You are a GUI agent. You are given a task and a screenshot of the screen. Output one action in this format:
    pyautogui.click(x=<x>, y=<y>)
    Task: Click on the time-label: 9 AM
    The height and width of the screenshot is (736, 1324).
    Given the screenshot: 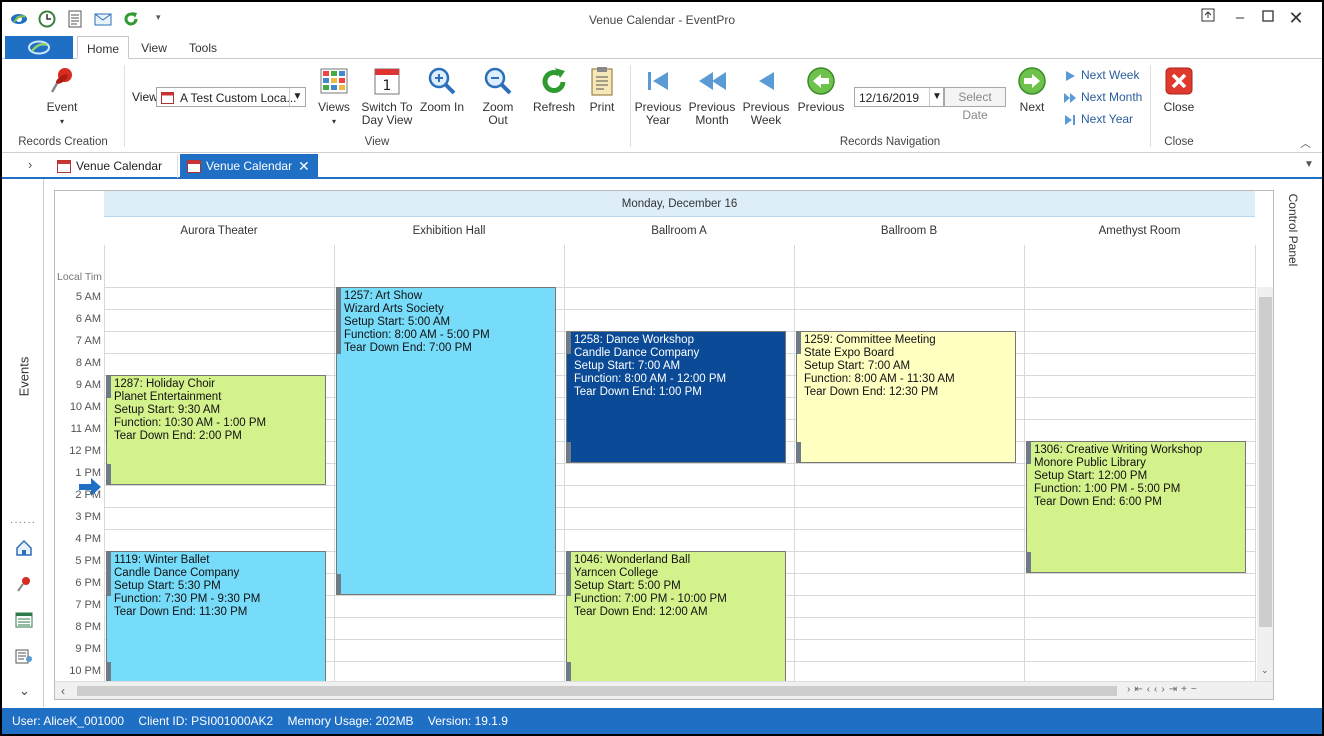 What is the action you would take?
    pyautogui.click(x=88, y=385)
    